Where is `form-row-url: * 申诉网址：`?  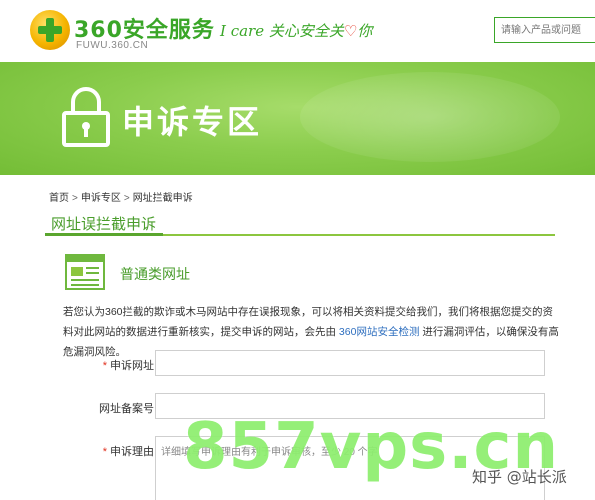 form-row-url: * 申诉网址： is located at coordinates (300, 365).